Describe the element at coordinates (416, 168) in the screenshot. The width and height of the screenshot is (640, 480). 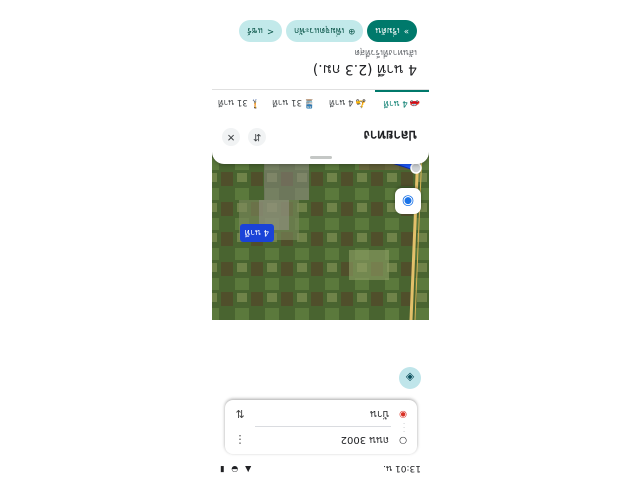
I see `origin-marker` at that location.